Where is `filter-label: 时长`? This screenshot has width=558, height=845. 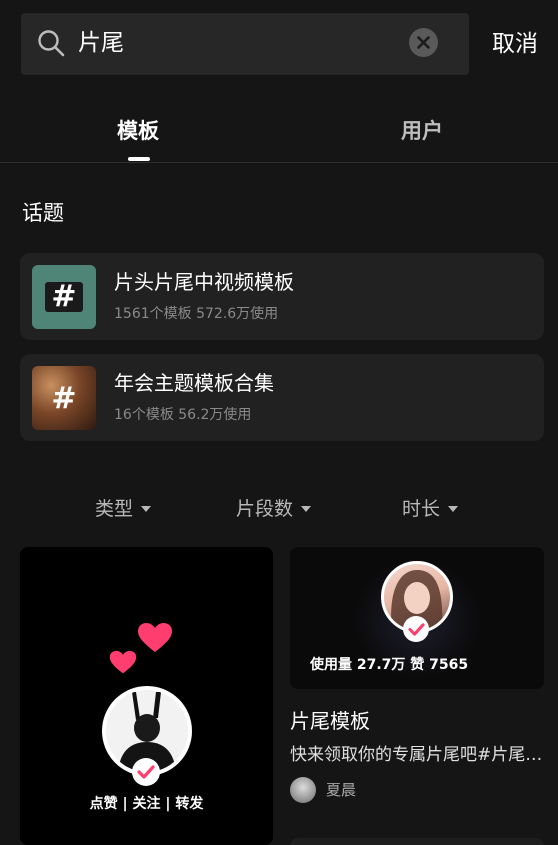
filter-label: 时长 is located at coordinates (421, 509).